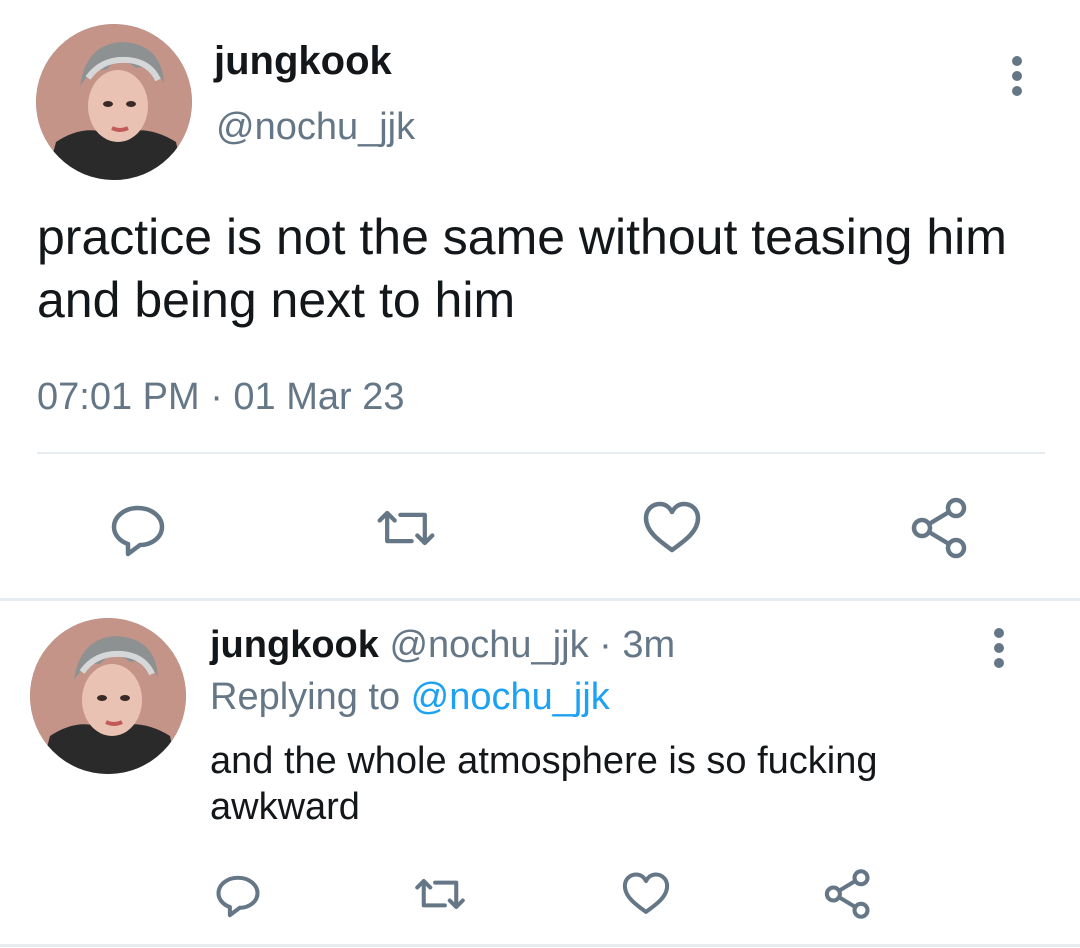 This screenshot has height=948, width=1080. Describe the element at coordinates (310, 697) in the screenshot. I see `replying-label: Replying to` at that location.